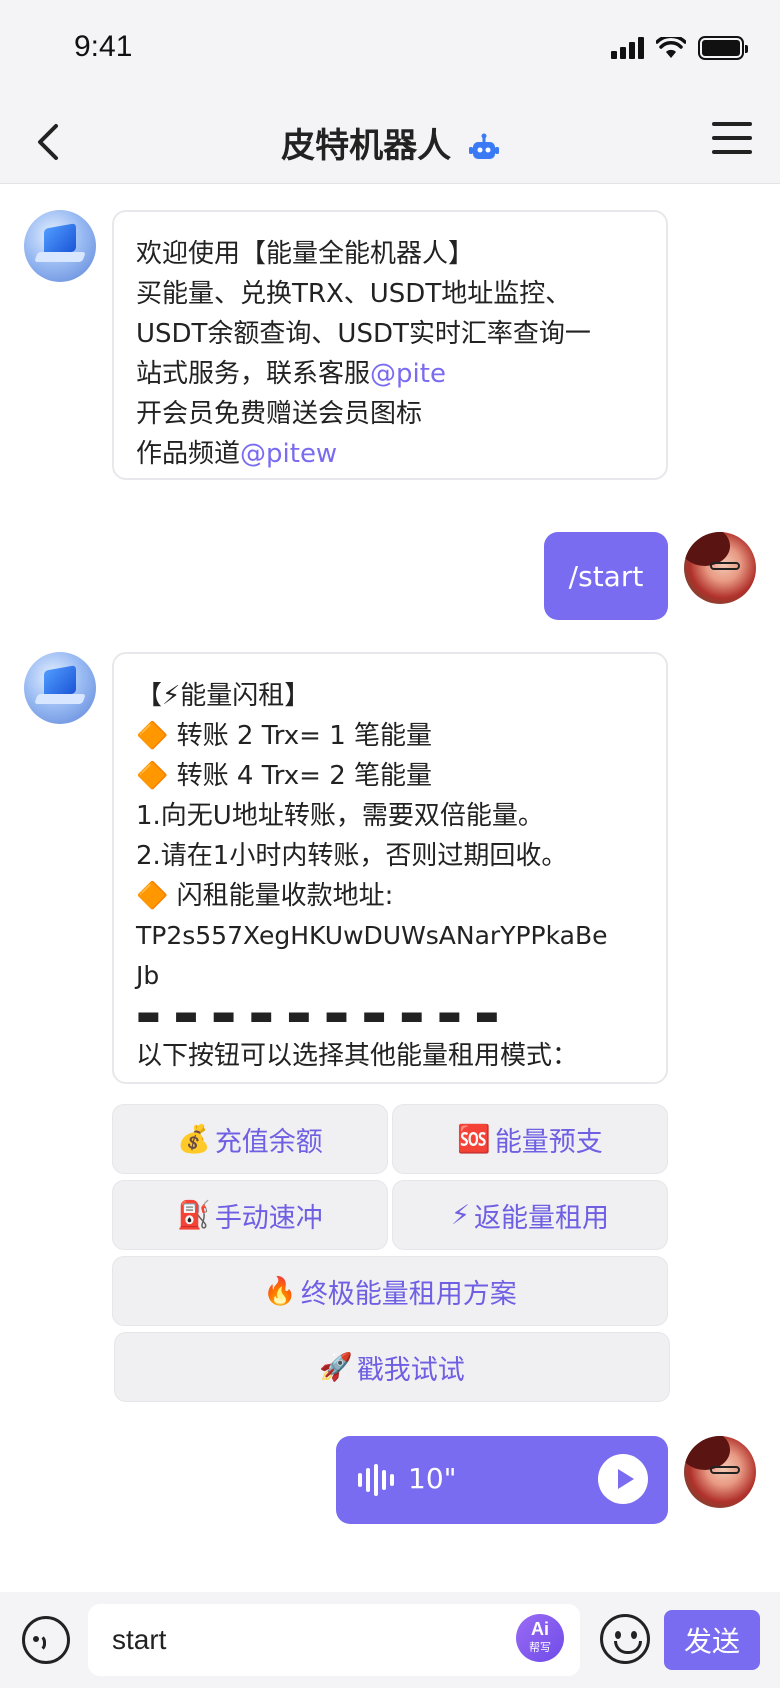 The width and height of the screenshot is (780, 1688). I want to click on button-label: 戳我试试, so click(410, 1370).